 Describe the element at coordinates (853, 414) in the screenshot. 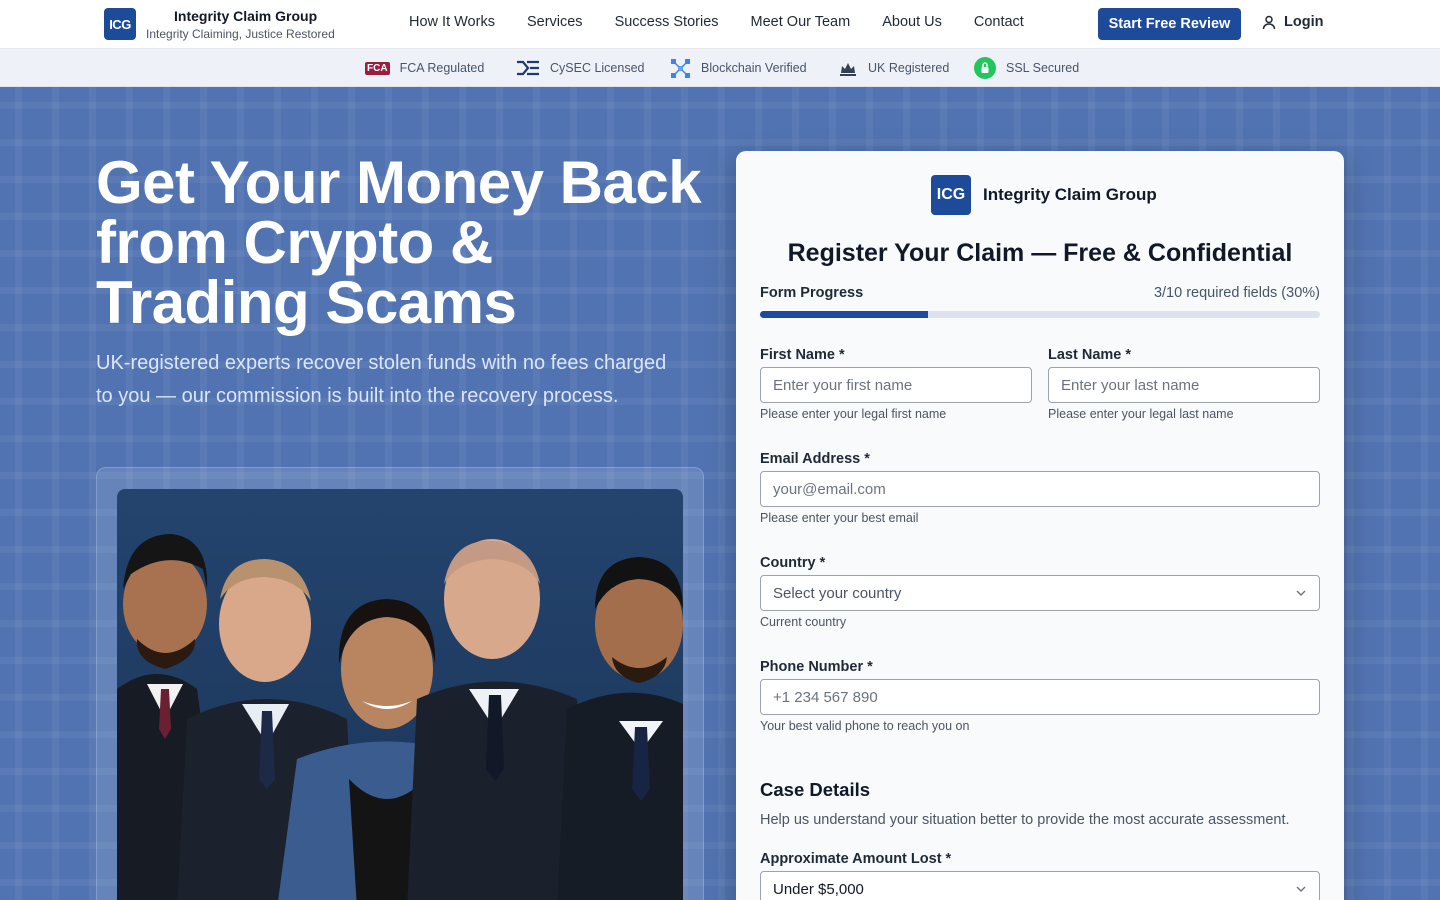

I see `first-name-hint: Please enter your legal first name` at that location.